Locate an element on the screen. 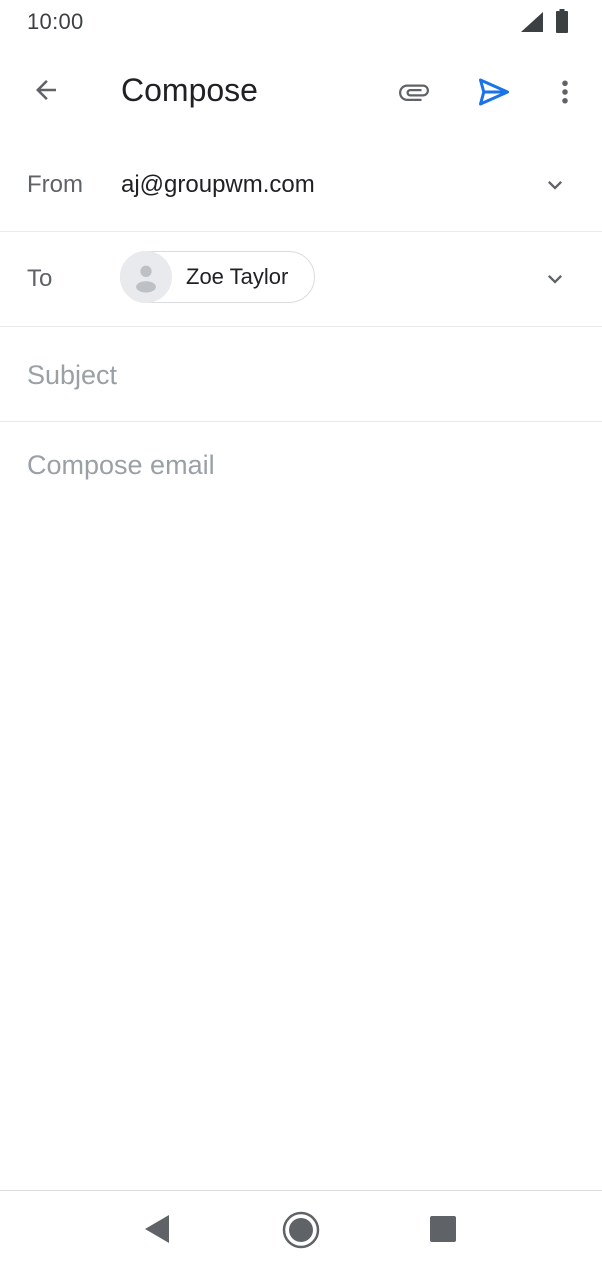 The height and width of the screenshot is (1270, 602). attach-button is located at coordinates (414, 92).